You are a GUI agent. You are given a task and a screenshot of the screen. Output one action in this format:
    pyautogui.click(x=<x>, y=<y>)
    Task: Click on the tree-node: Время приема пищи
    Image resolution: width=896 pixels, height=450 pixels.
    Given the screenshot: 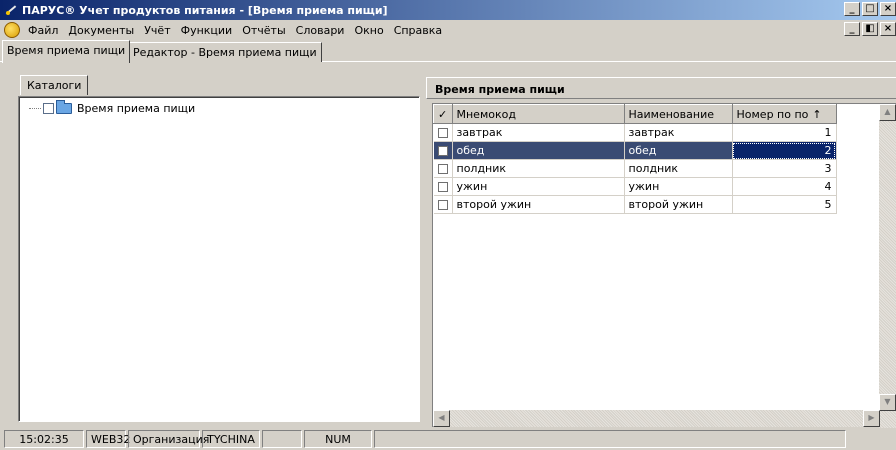 What is the action you would take?
    pyautogui.click(x=113, y=107)
    